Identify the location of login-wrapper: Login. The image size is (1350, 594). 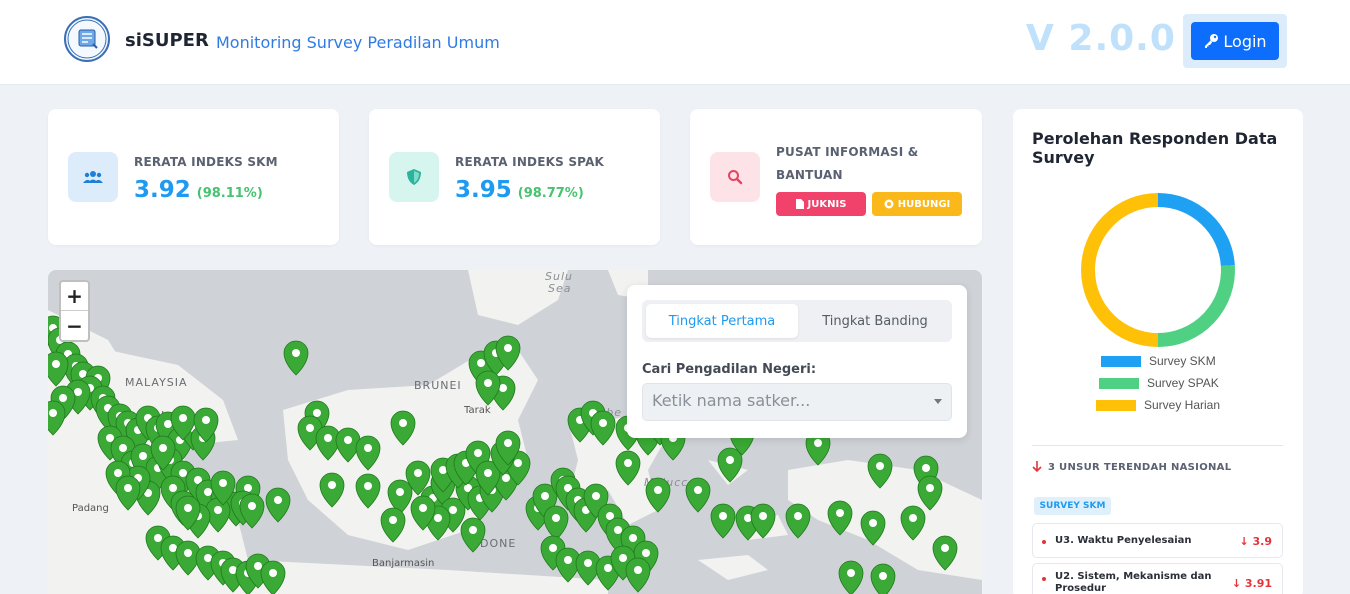
(1235, 41).